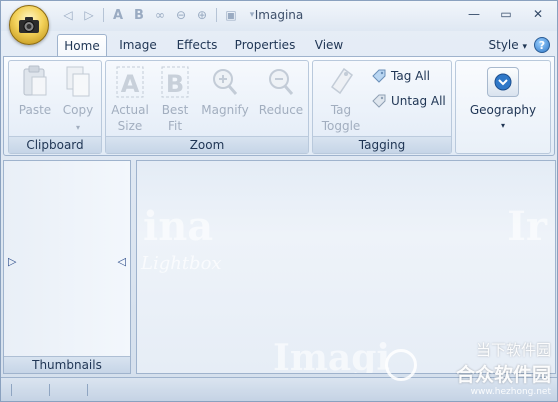  What do you see at coordinates (67, 364) in the screenshot?
I see `thumbnails-label: Thumbnails` at bounding box center [67, 364].